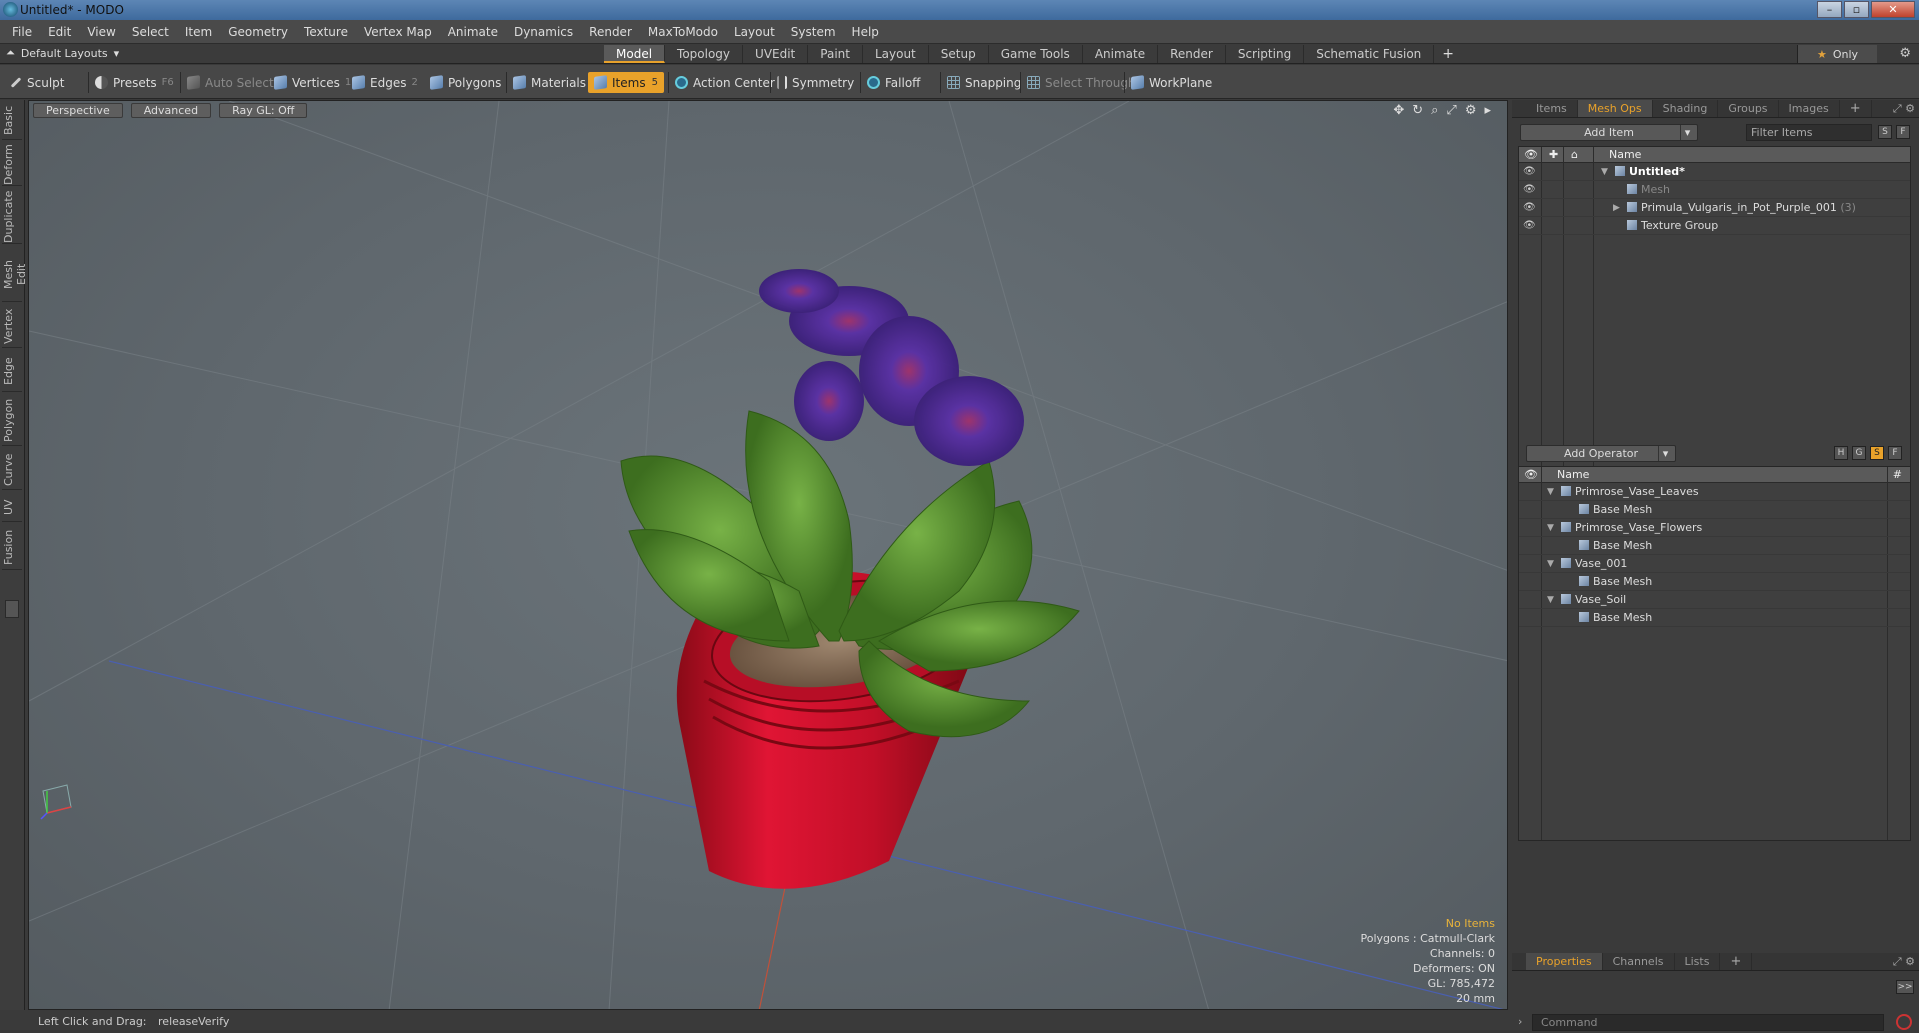 This screenshot has width=1919, height=1033. I want to click on close-button: ✕, so click(1893, 9).